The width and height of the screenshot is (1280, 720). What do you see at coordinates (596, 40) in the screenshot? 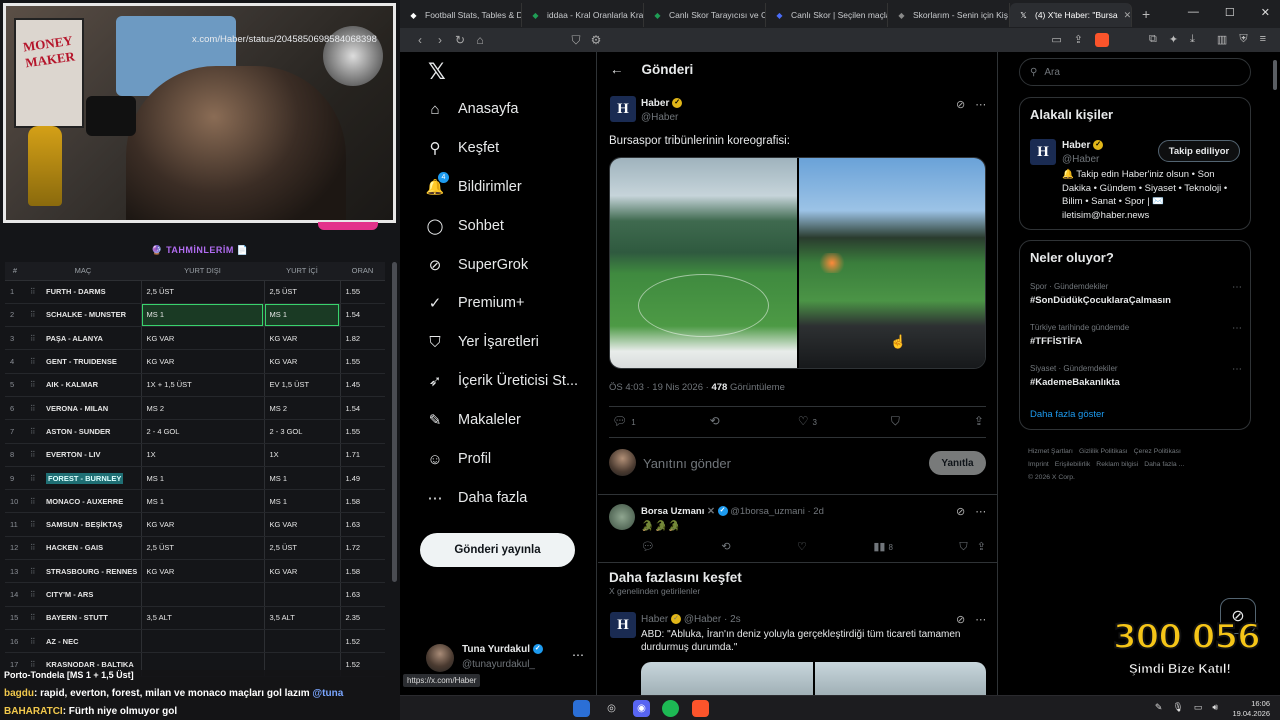
I see `site-settings-icon: ⚙` at bounding box center [596, 40].